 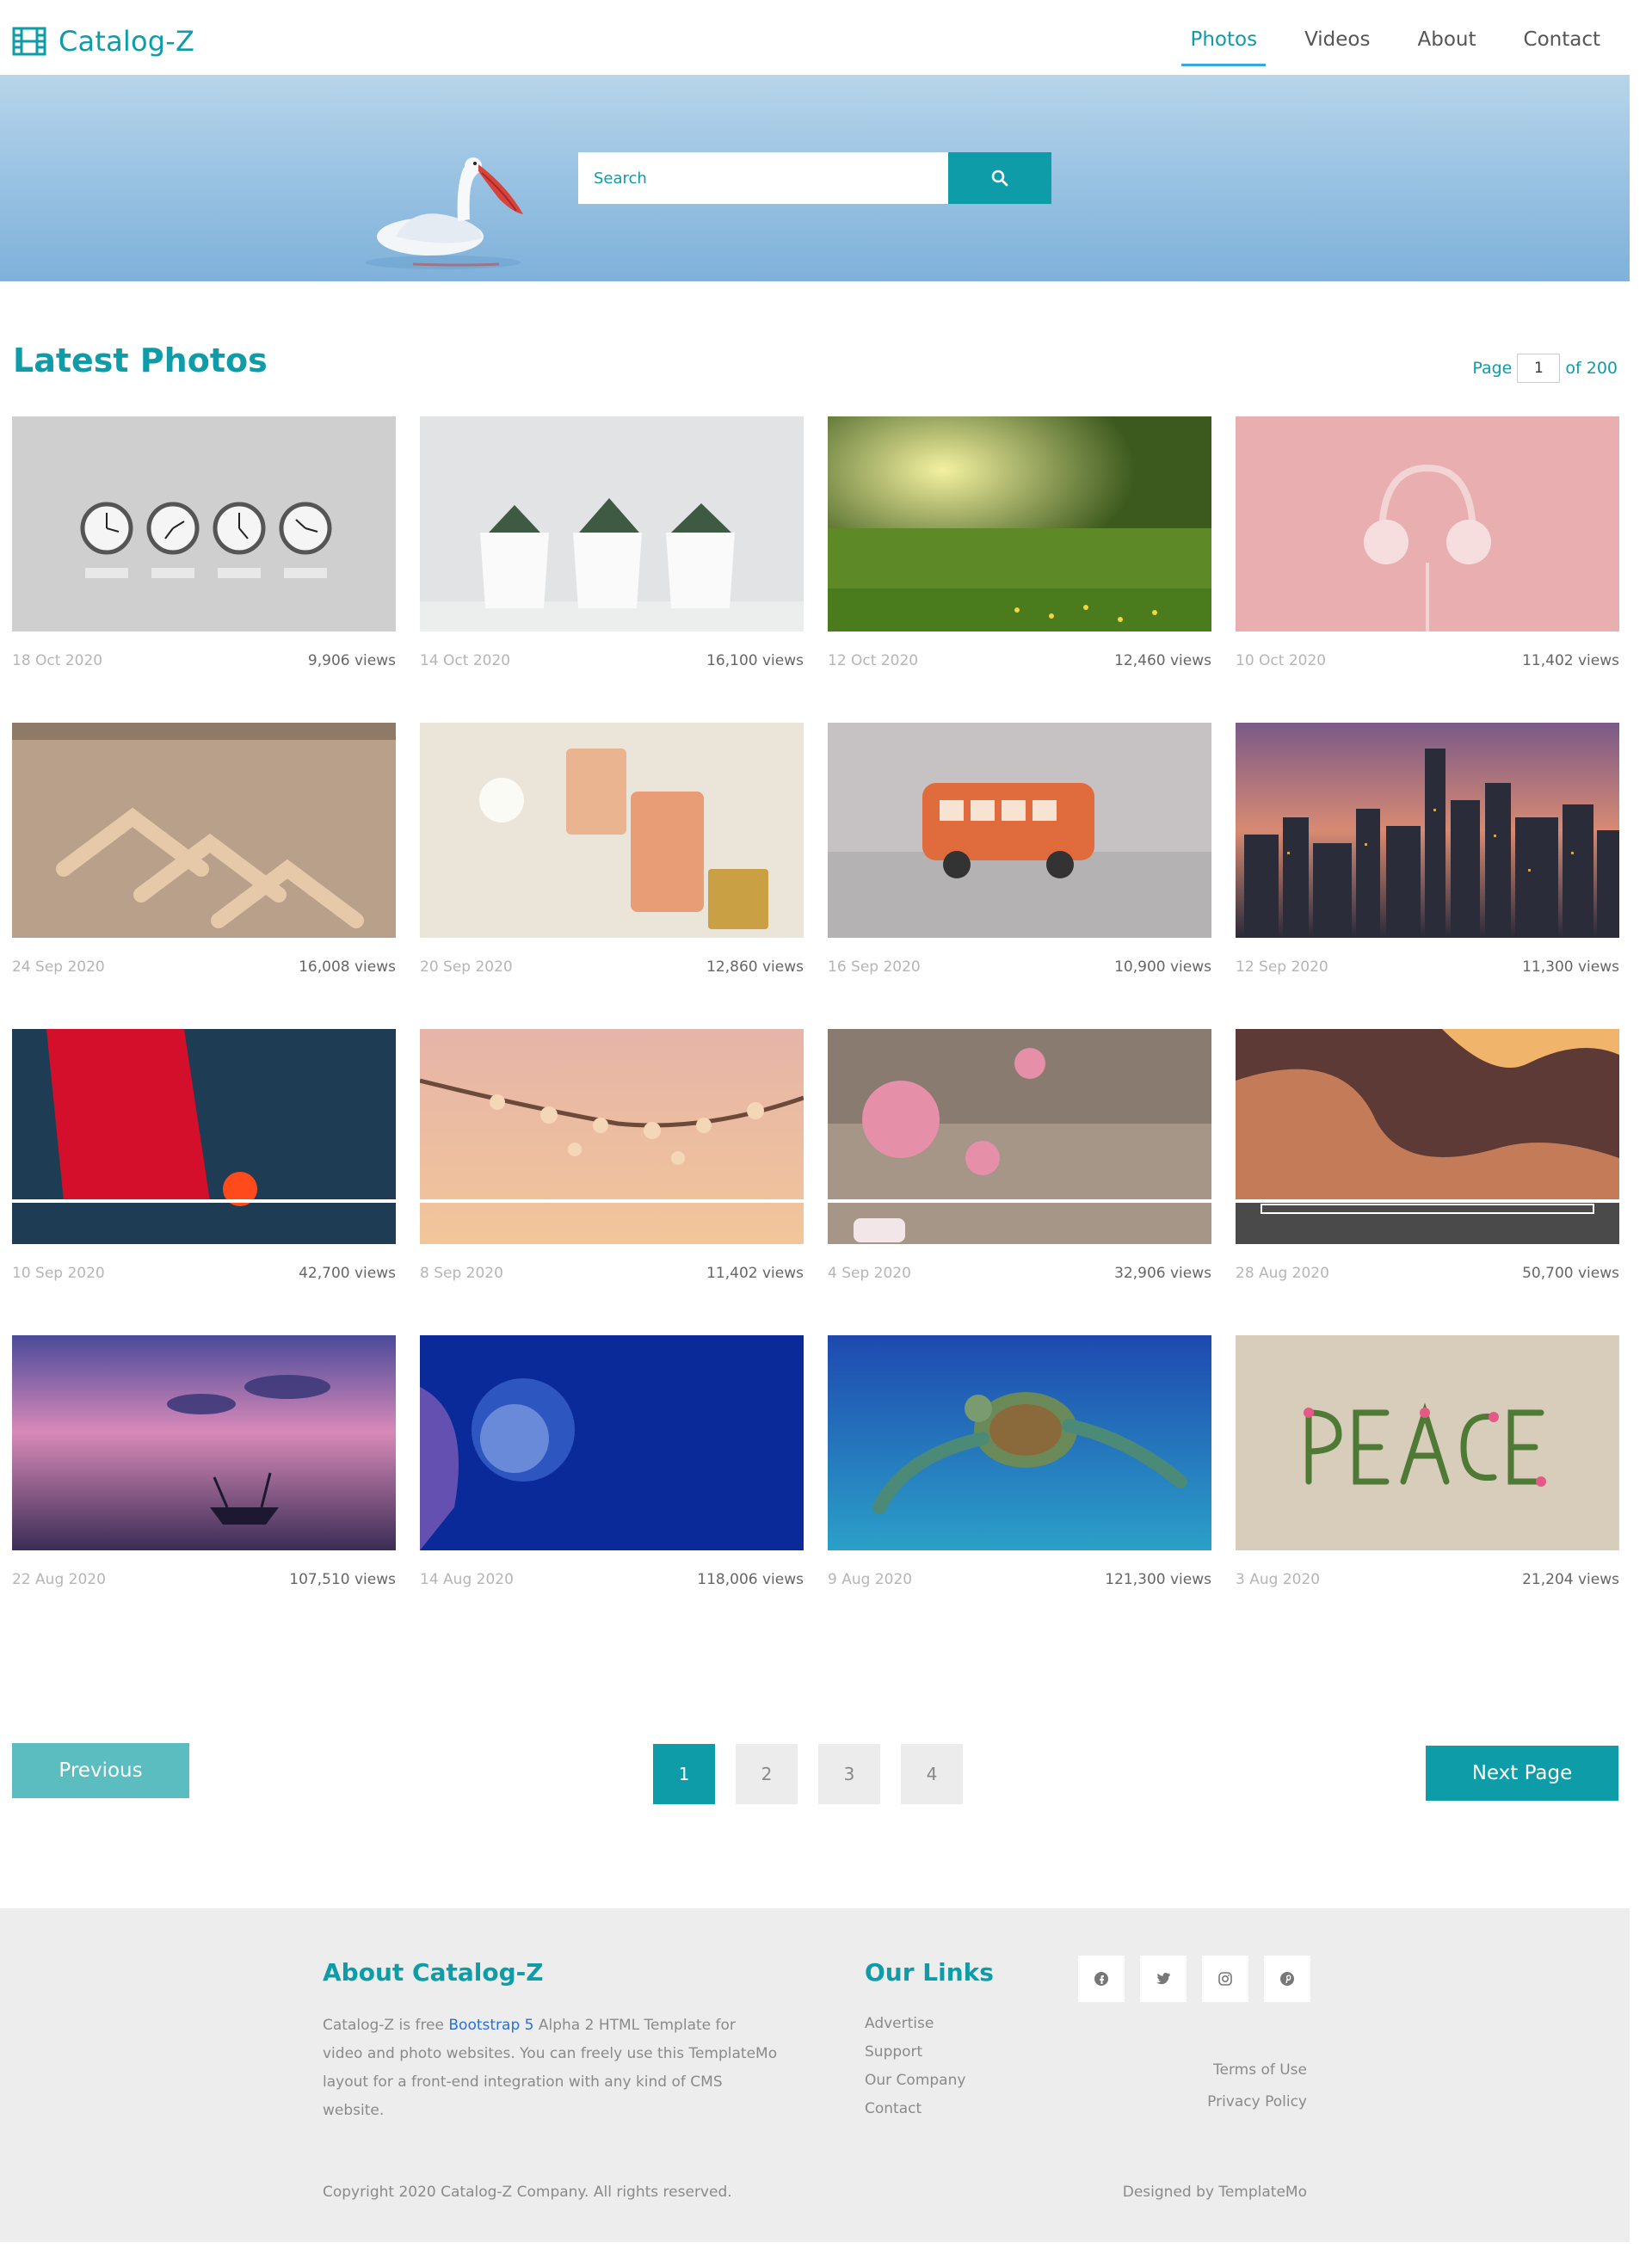 I want to click on photo-date: 4 Sep 2020, so click(x=869, y=1273).